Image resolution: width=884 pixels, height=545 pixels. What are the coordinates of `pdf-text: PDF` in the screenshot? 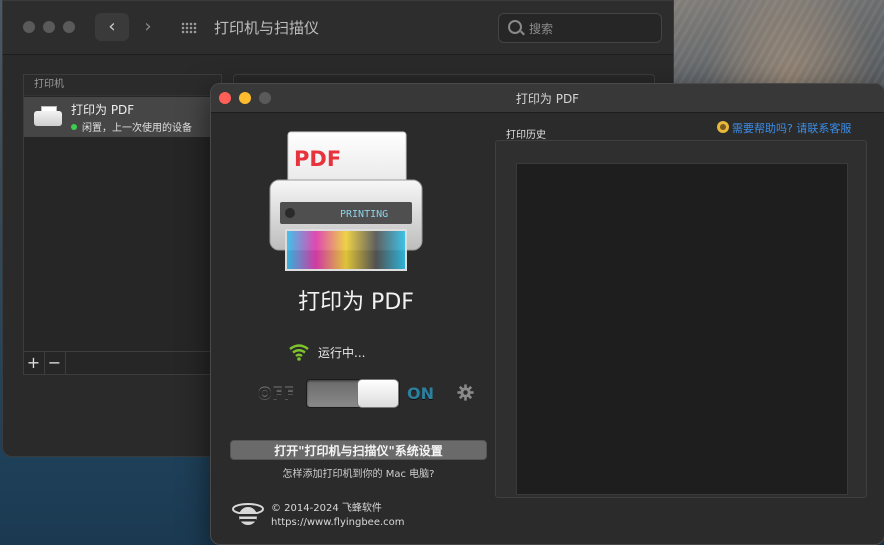 It's located at (317, 159).